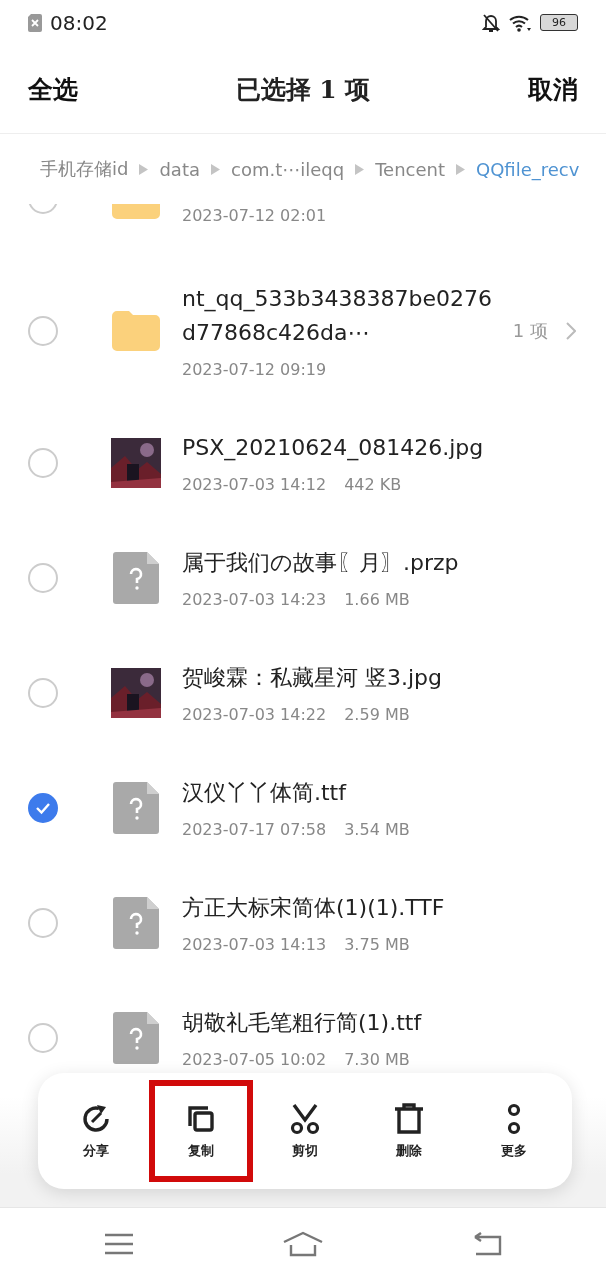  I want to click on selection-title: 已选择 1 项, so click(303, 89).